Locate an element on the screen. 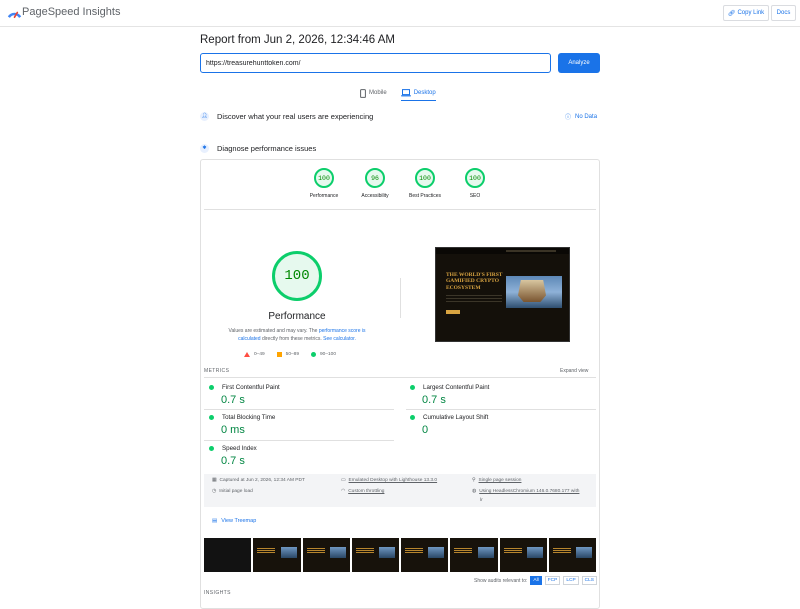 This screenshot has height=609, width=800. laptop-icon is located at coordinates (405, 92).